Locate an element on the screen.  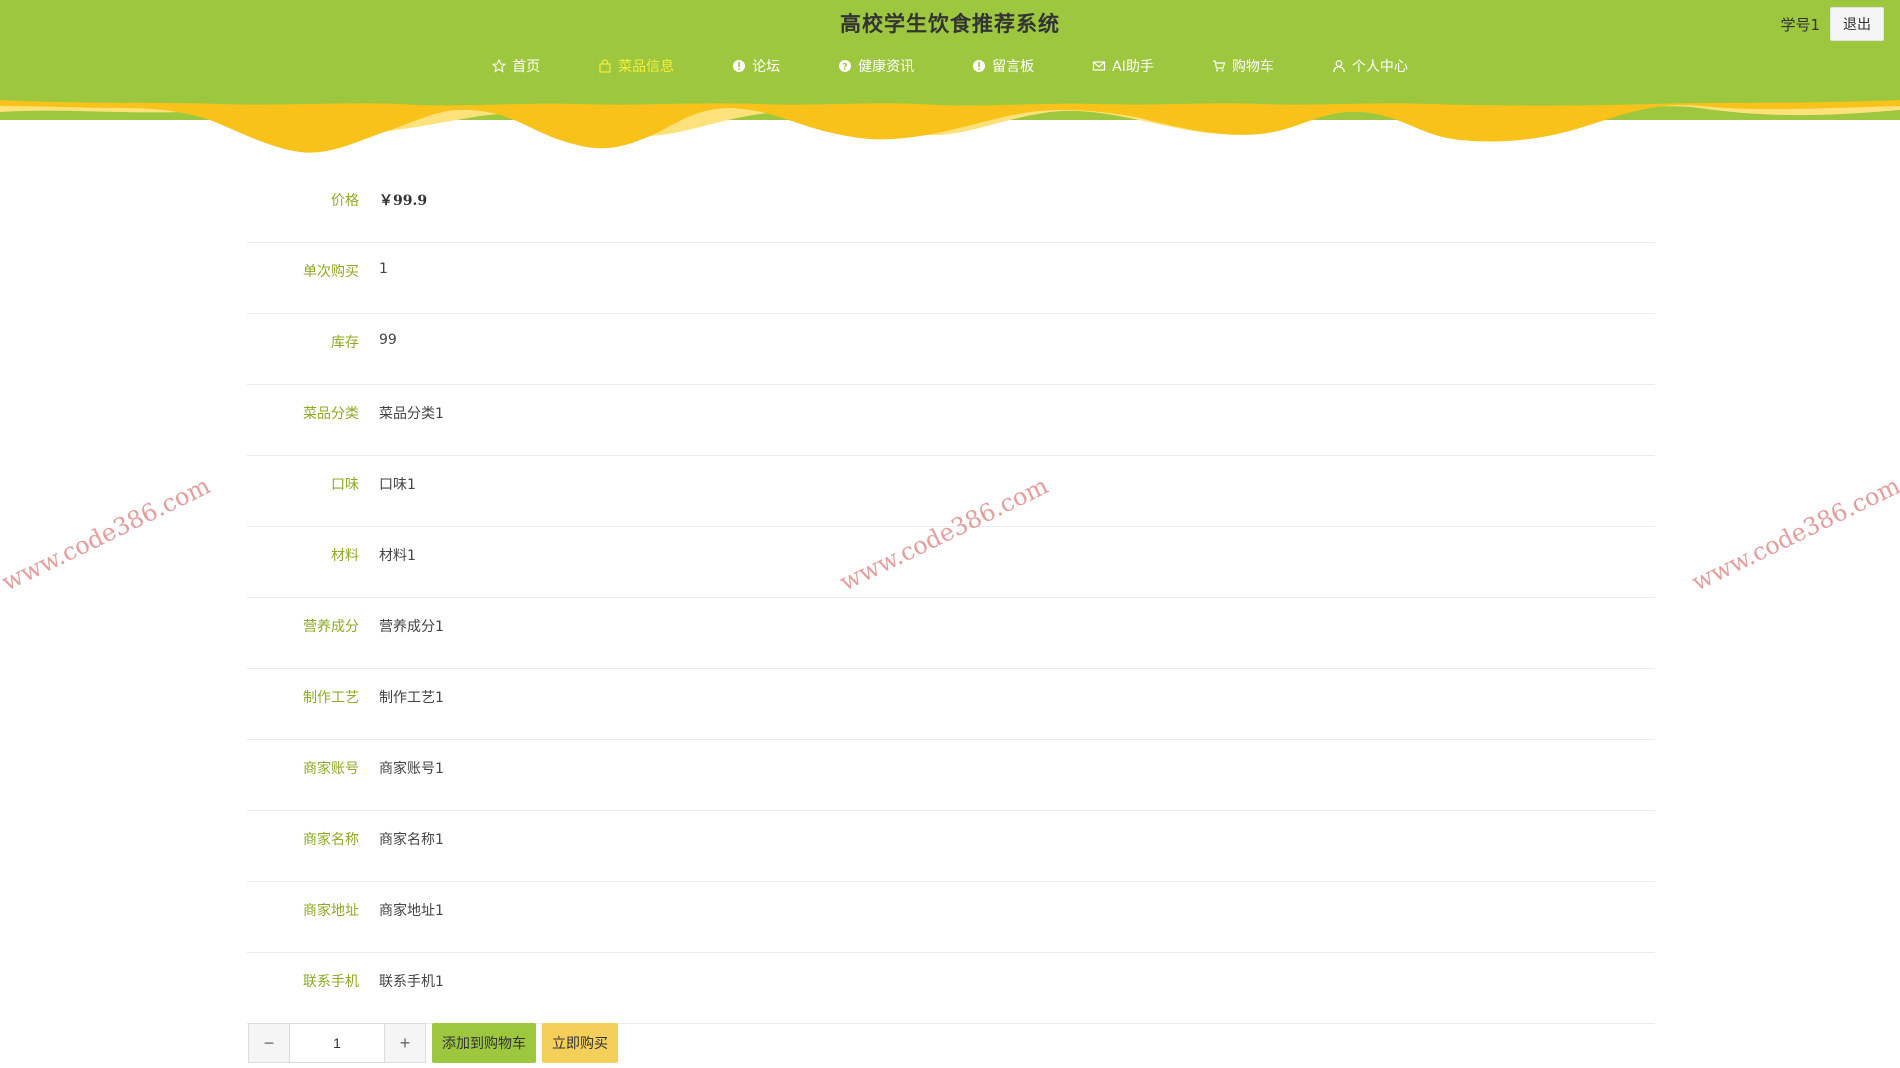
detail-value: 联系手机1 is located at coordinates (411, 982).